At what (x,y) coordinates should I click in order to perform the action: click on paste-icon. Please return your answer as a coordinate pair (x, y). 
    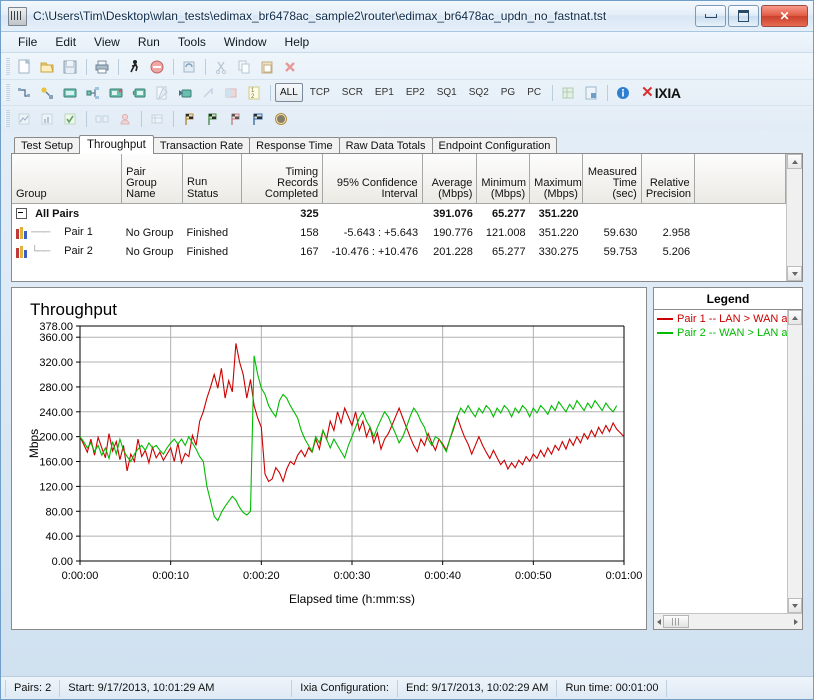
    Looking at the image, I should click on (267, 66).